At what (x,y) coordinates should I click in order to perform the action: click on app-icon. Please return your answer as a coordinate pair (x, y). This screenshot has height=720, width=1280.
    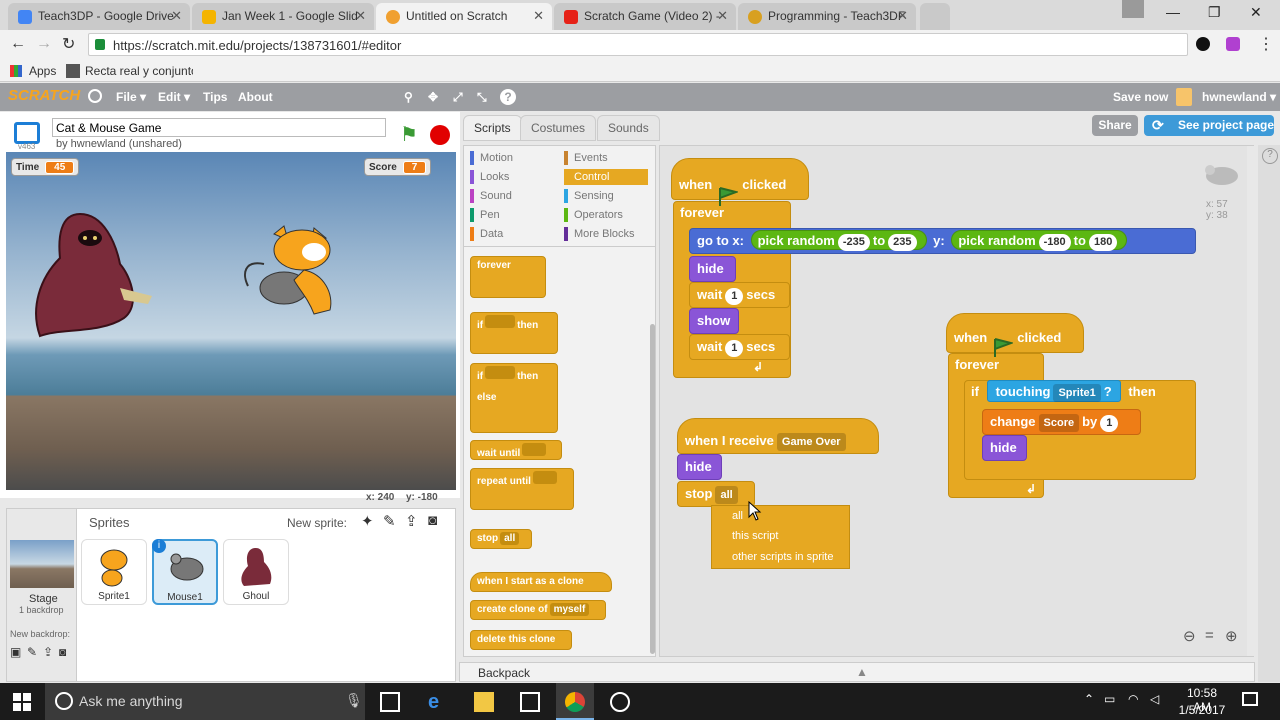
    Looking at the image, I should click on (620, 702).